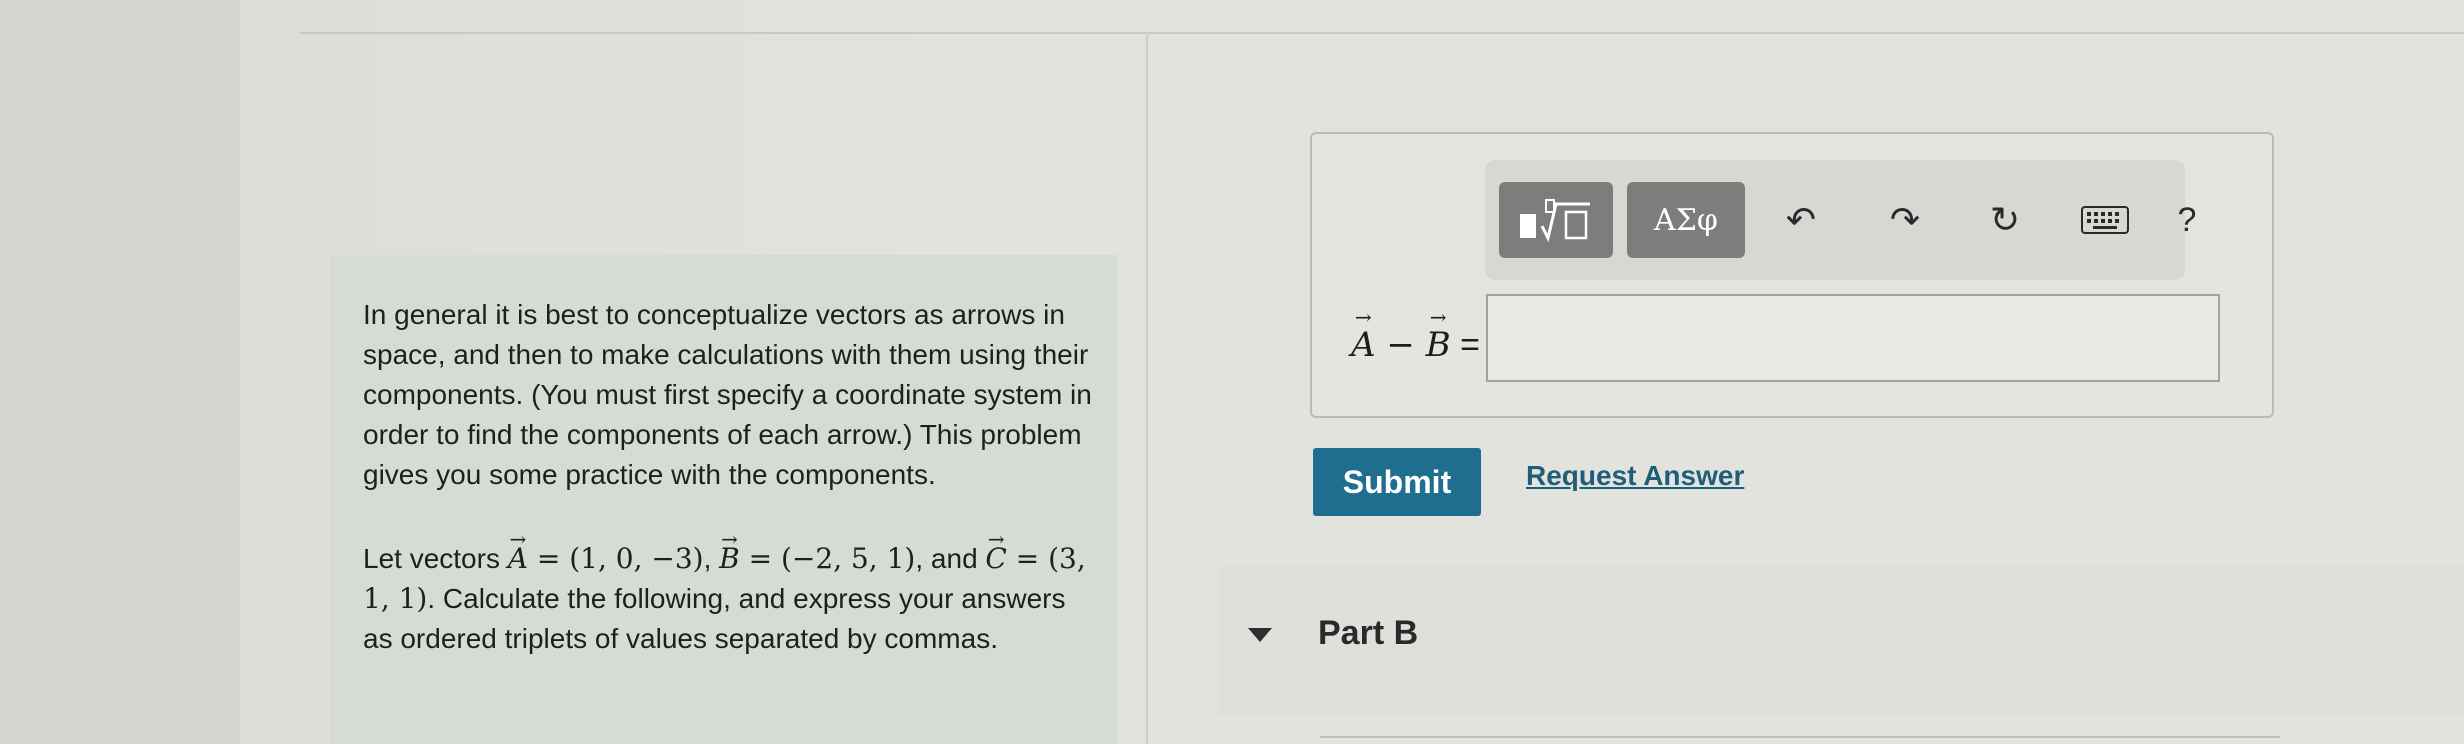  I want to click on math-toolbar: ΑΣφ ↶ ↷ ↻ ?, so click(1840, 220).